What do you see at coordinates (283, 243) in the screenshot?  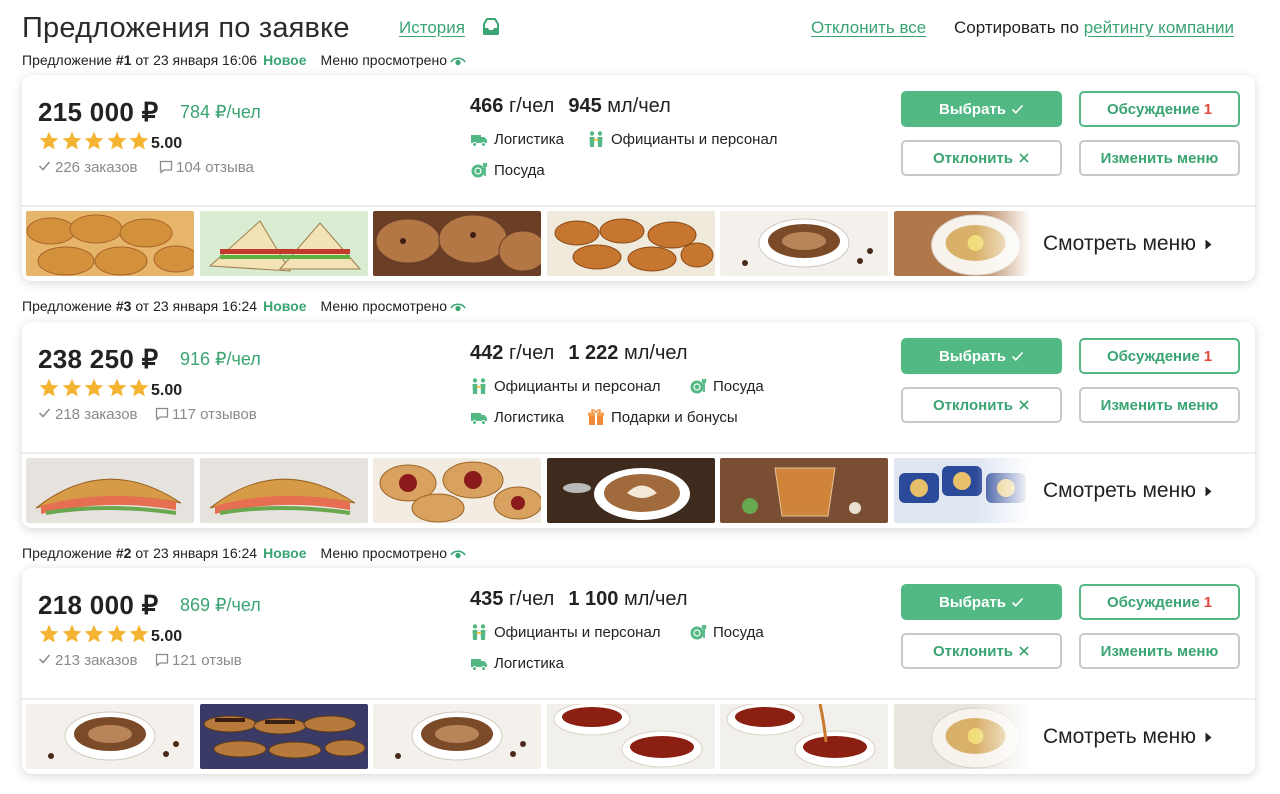 I see `menu-photo-club-sandwiches` at bounding box center [283, 243].